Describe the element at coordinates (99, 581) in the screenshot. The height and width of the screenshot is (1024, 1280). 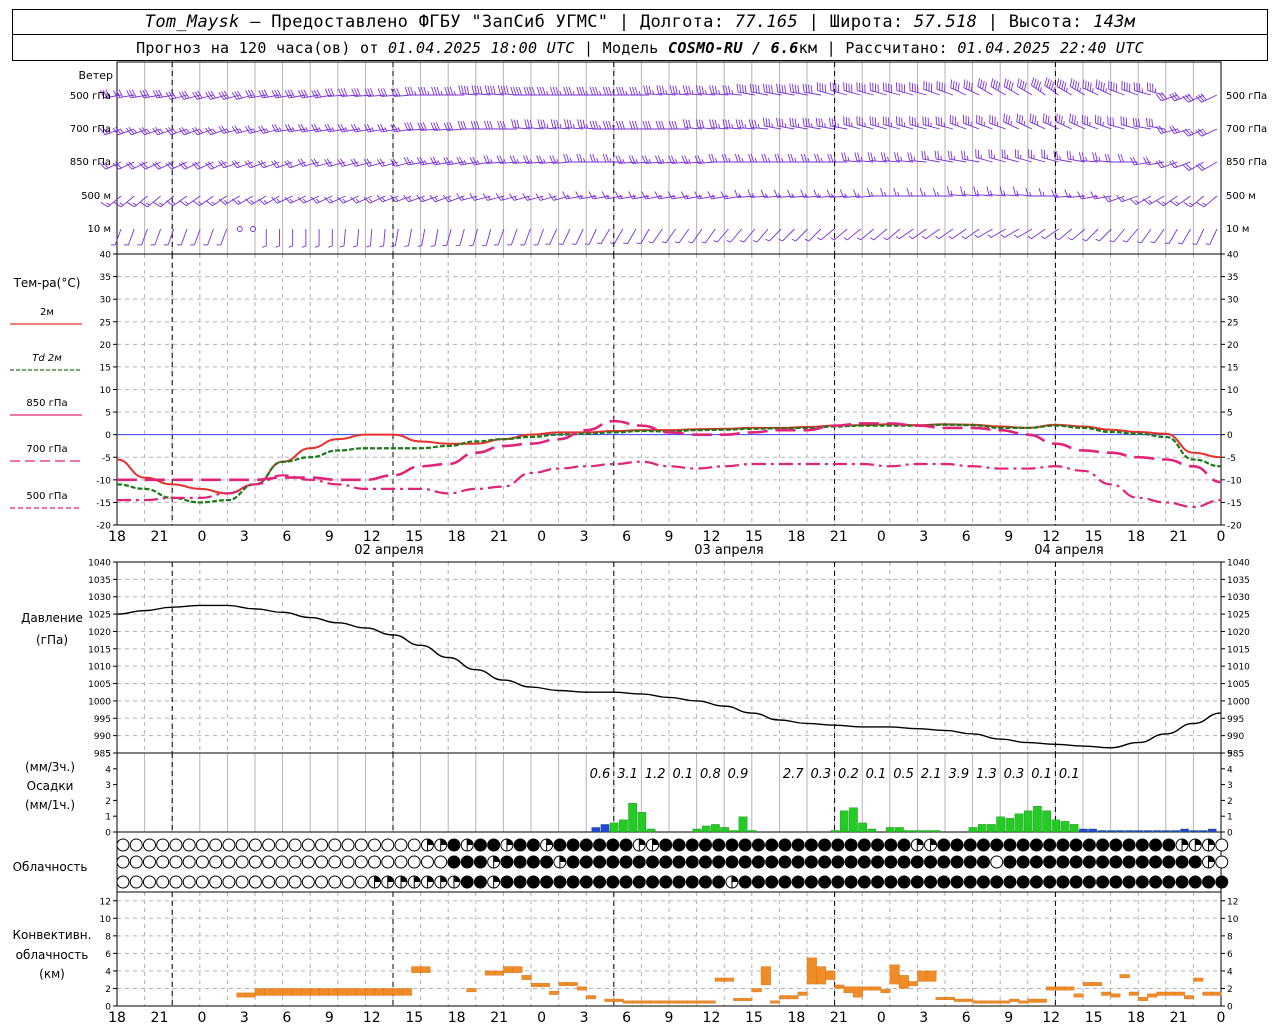
I see `y-tick-label-left: 1035` at that location.